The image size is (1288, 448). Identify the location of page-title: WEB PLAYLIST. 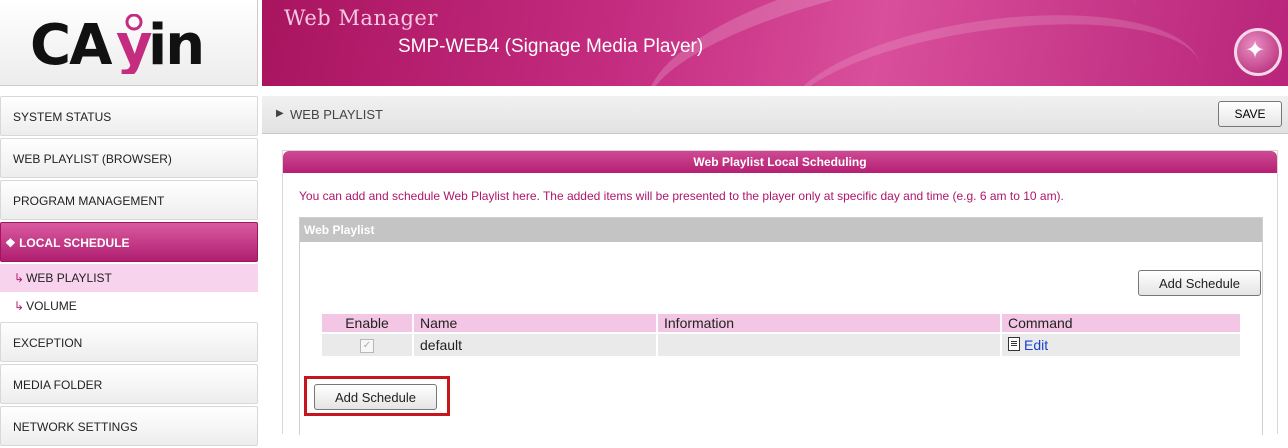
(336, 114).